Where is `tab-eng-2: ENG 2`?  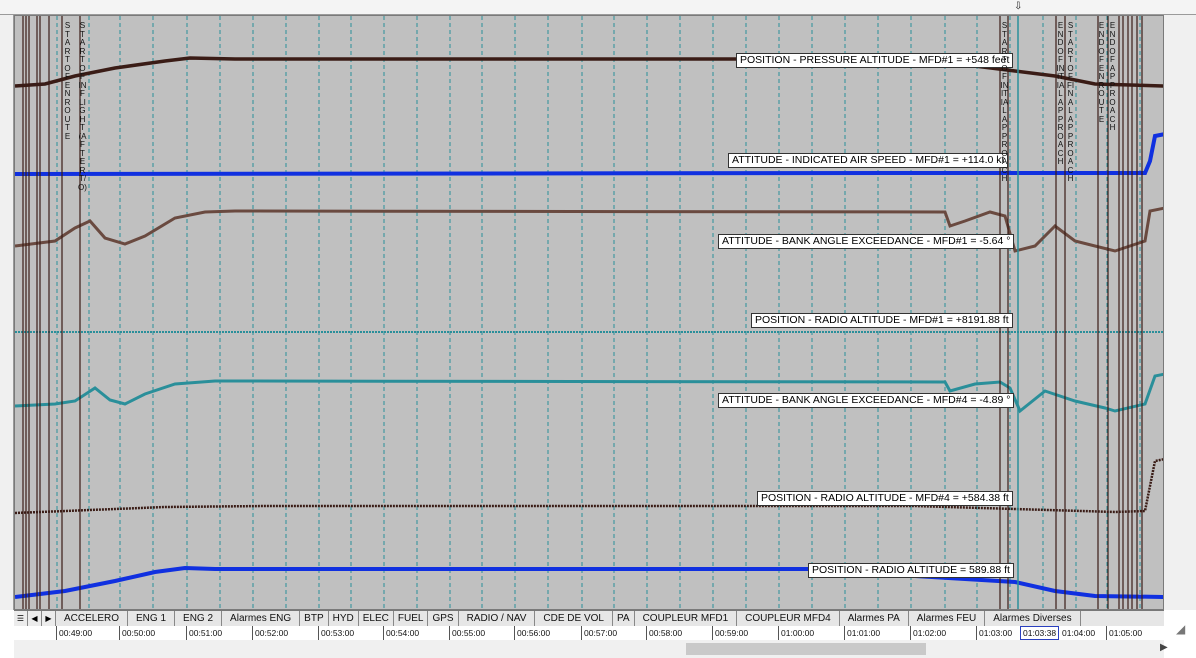
tab-eng-2: ENG 2 is located at coordinates (199, 618).